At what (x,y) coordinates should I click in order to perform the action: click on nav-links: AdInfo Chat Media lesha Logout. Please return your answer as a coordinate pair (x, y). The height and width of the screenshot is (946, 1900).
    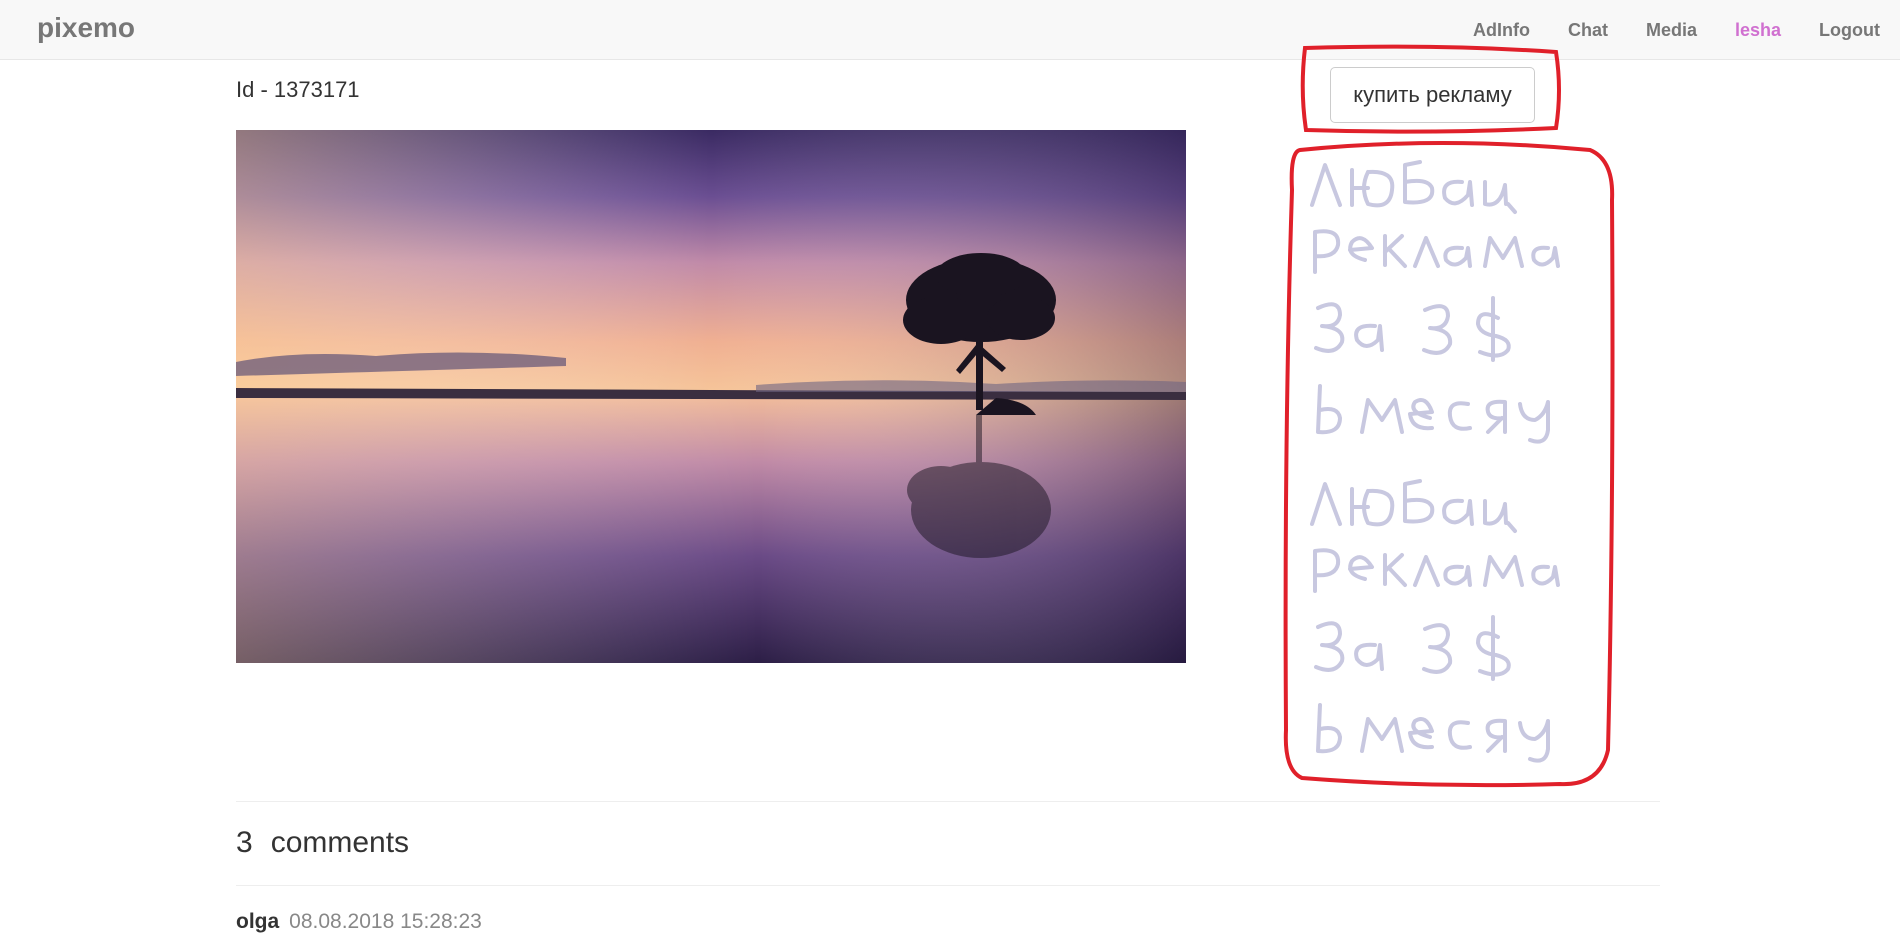
    Looking at the image, I should click on (1686, 30).